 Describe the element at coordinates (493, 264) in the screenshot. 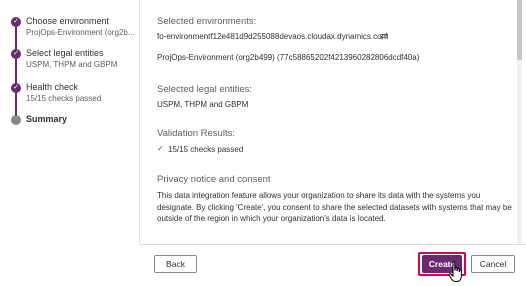

I see `cancel-button: Cancel` at that location.